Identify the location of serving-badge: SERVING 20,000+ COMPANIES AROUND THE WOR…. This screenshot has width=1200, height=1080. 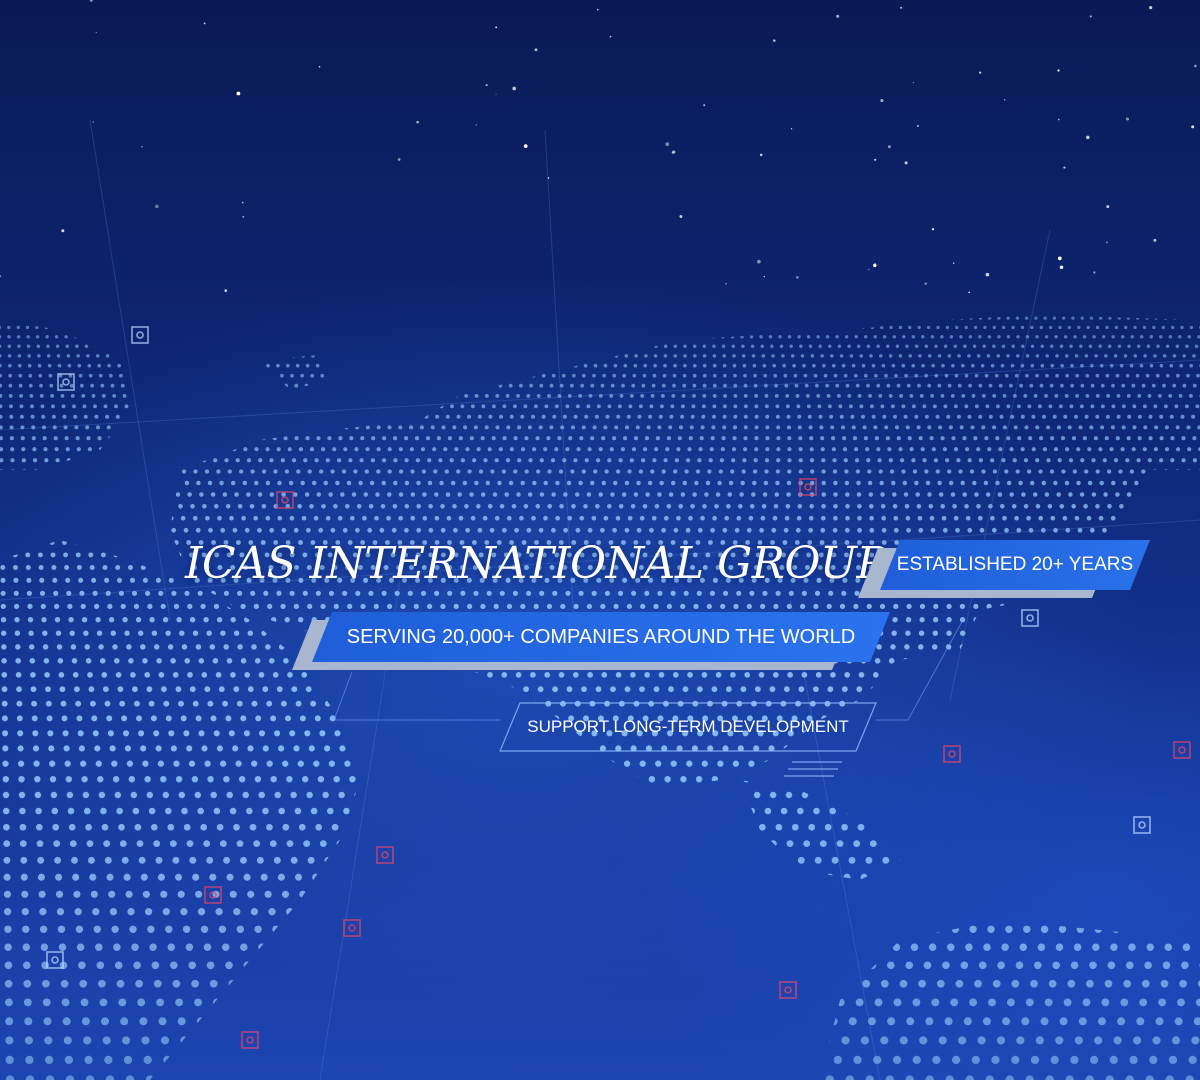
(601, 637).